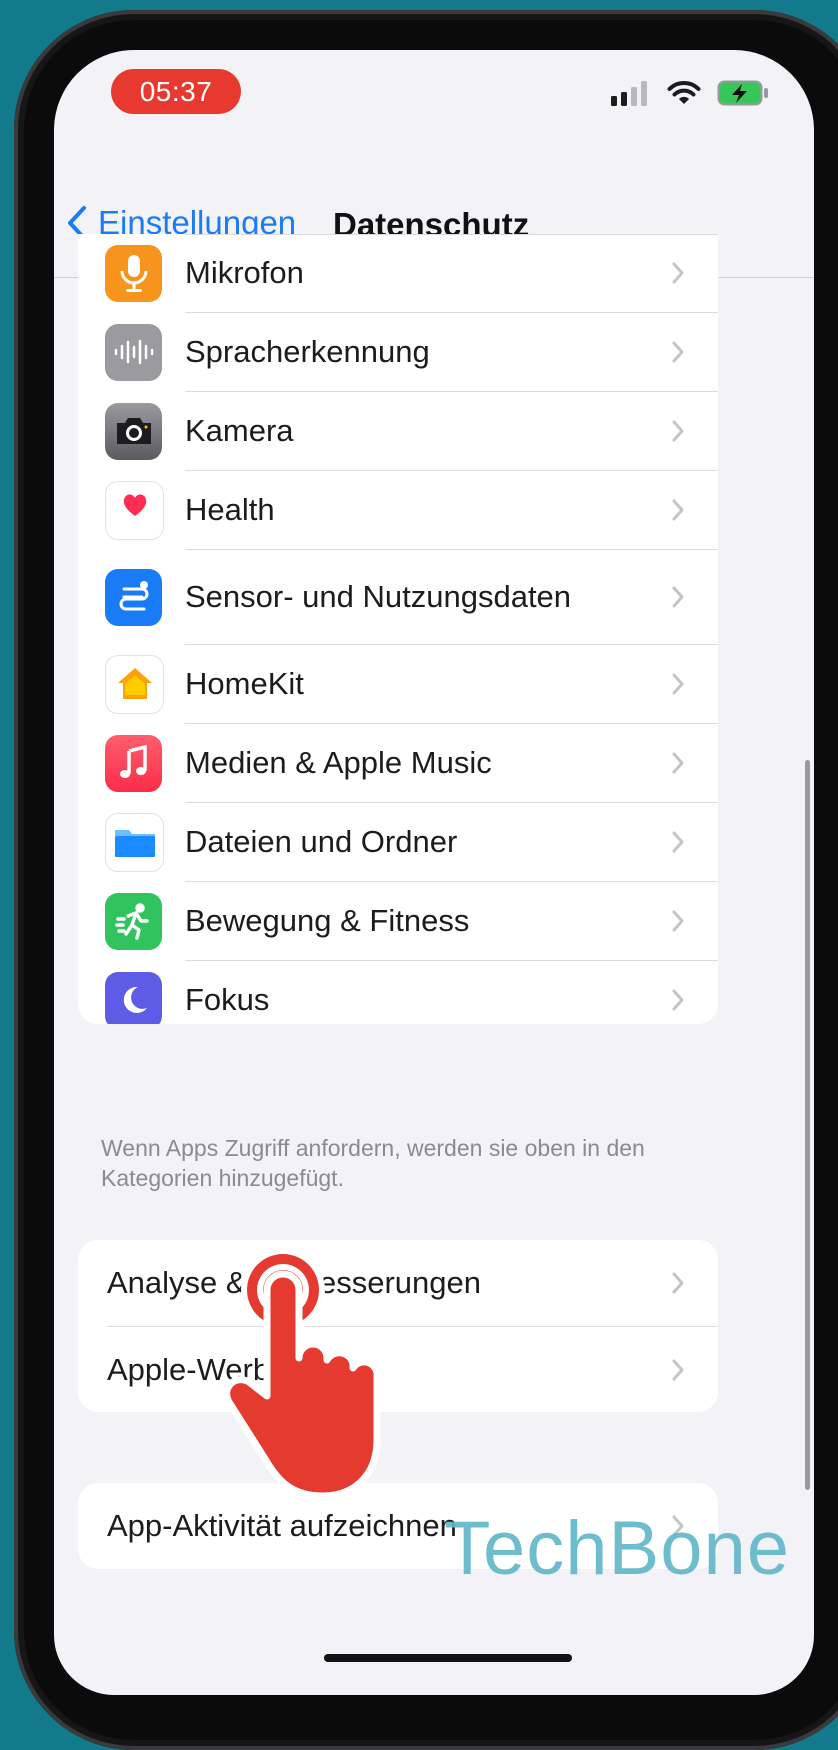  Describe the element at coordinates (134, 510) in the screenshot. I see `heart-icon` at that location.